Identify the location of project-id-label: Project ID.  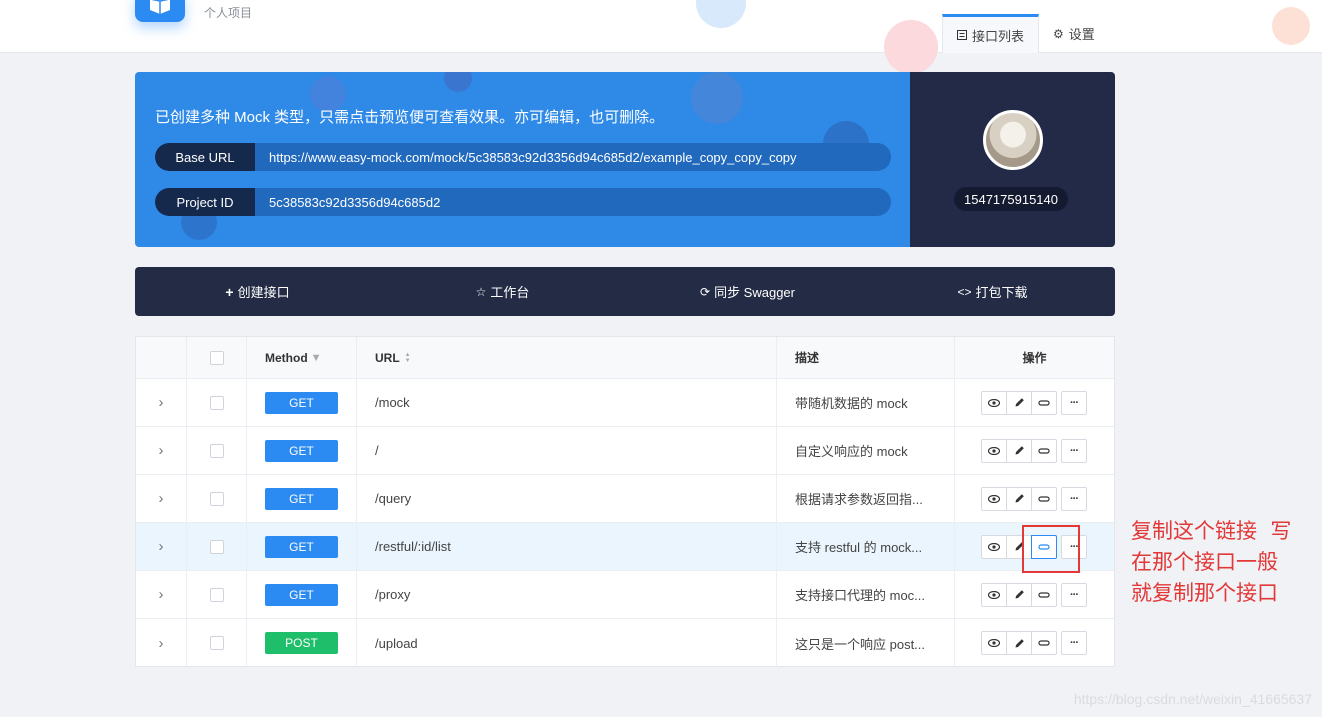
(205, 202).